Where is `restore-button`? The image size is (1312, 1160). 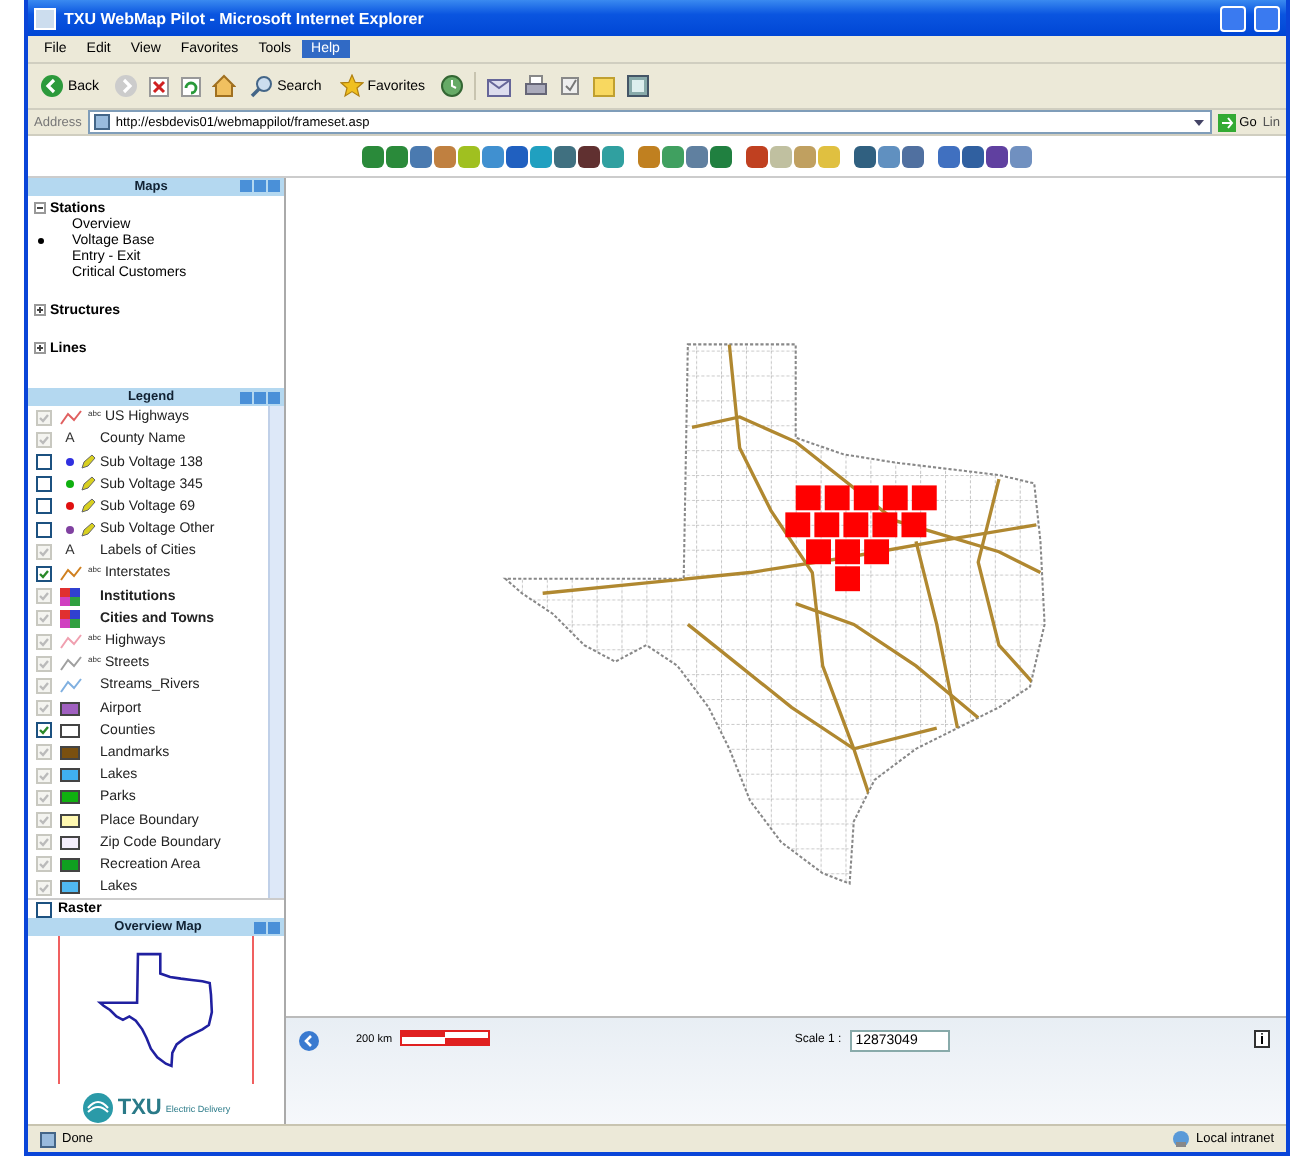 restore-button is located at coordinates (1267, 18).